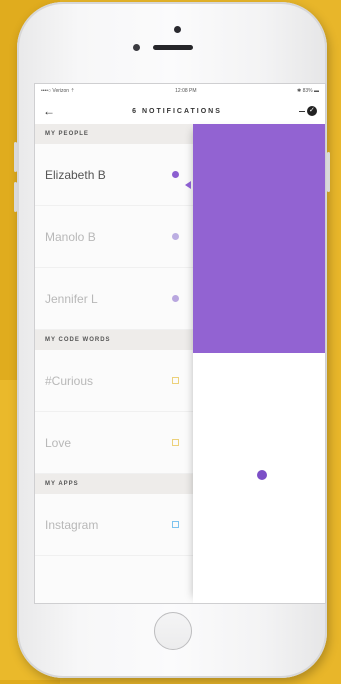 The height and width of the screenshot is (684, 341). Describe the element at coordinates (311, 111) in the screenshot. I see `checkmark-icon: ✓` at that location.